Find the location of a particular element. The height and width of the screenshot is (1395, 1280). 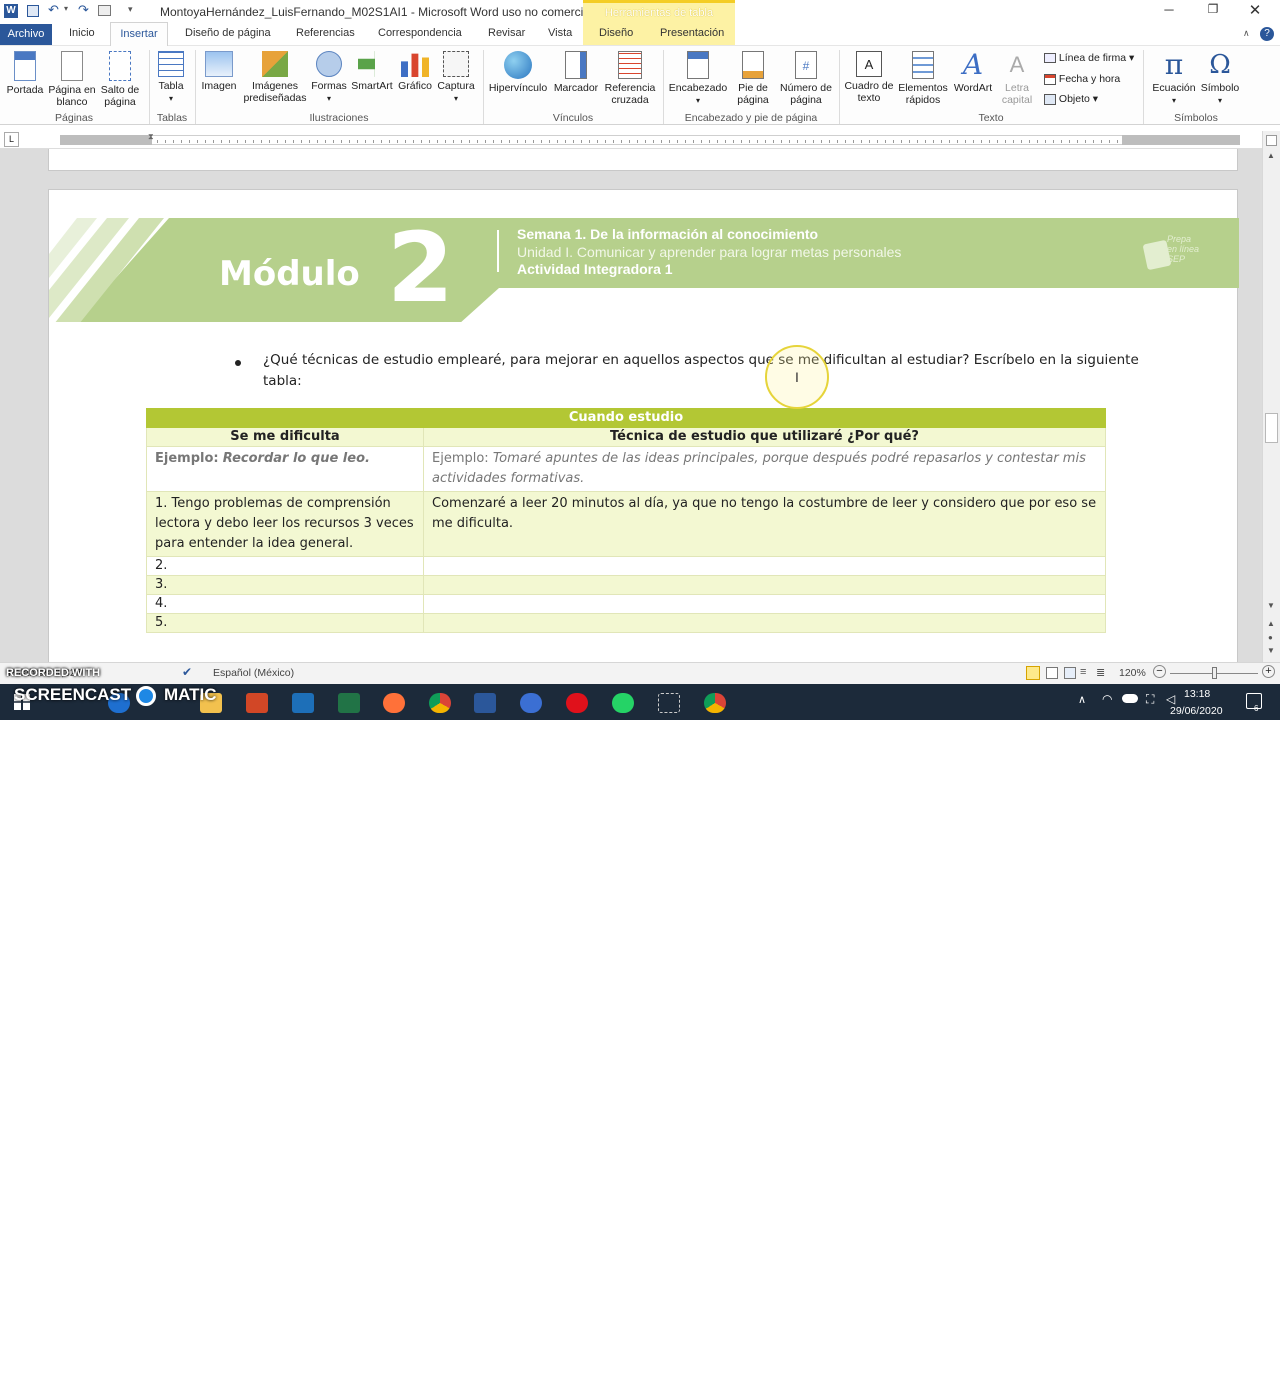

zoom-in-icon: + is located at coordinates (1268, 671).